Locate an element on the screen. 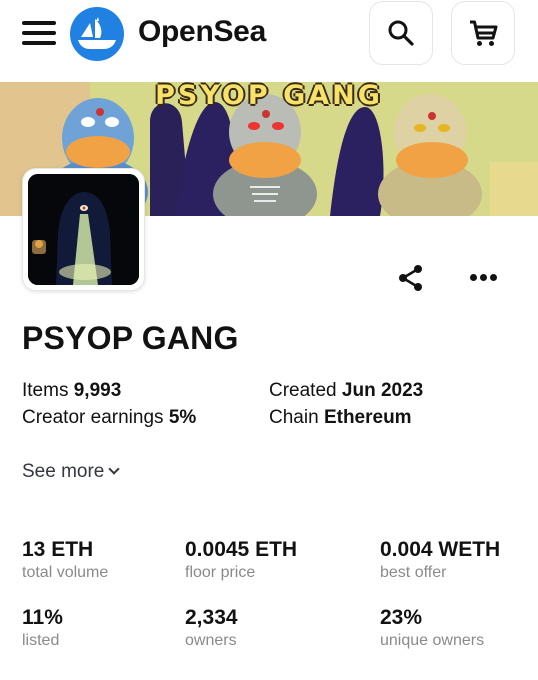 This screenshot has width=538, height=680. chevron-down-icon is located at coordinates (114, 469).